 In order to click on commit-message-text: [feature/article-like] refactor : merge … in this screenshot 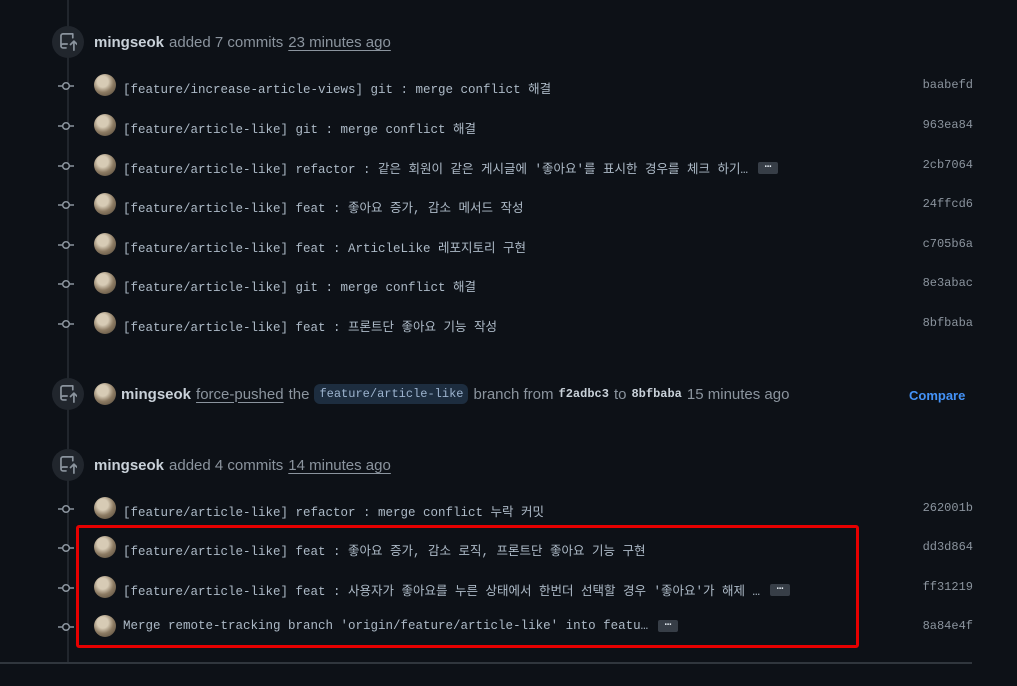, I will do `click(333, 510)`.